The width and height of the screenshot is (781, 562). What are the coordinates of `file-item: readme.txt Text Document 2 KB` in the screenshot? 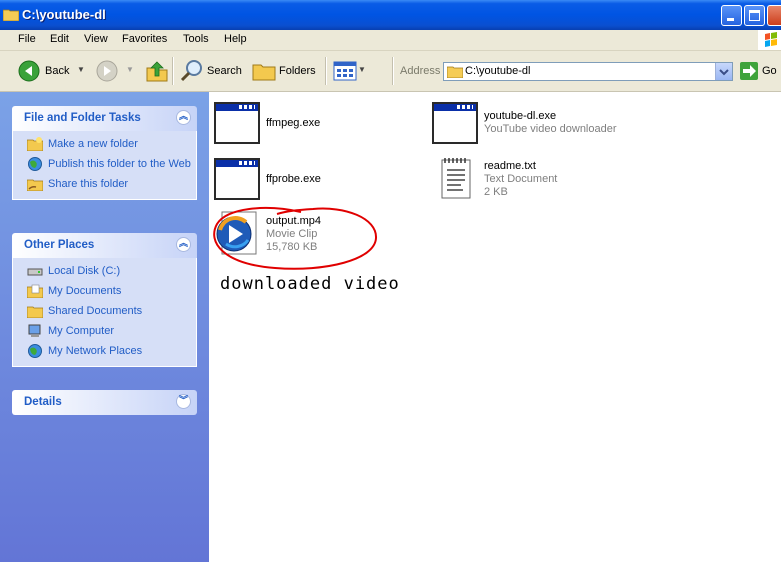 It's located at (532, 180).